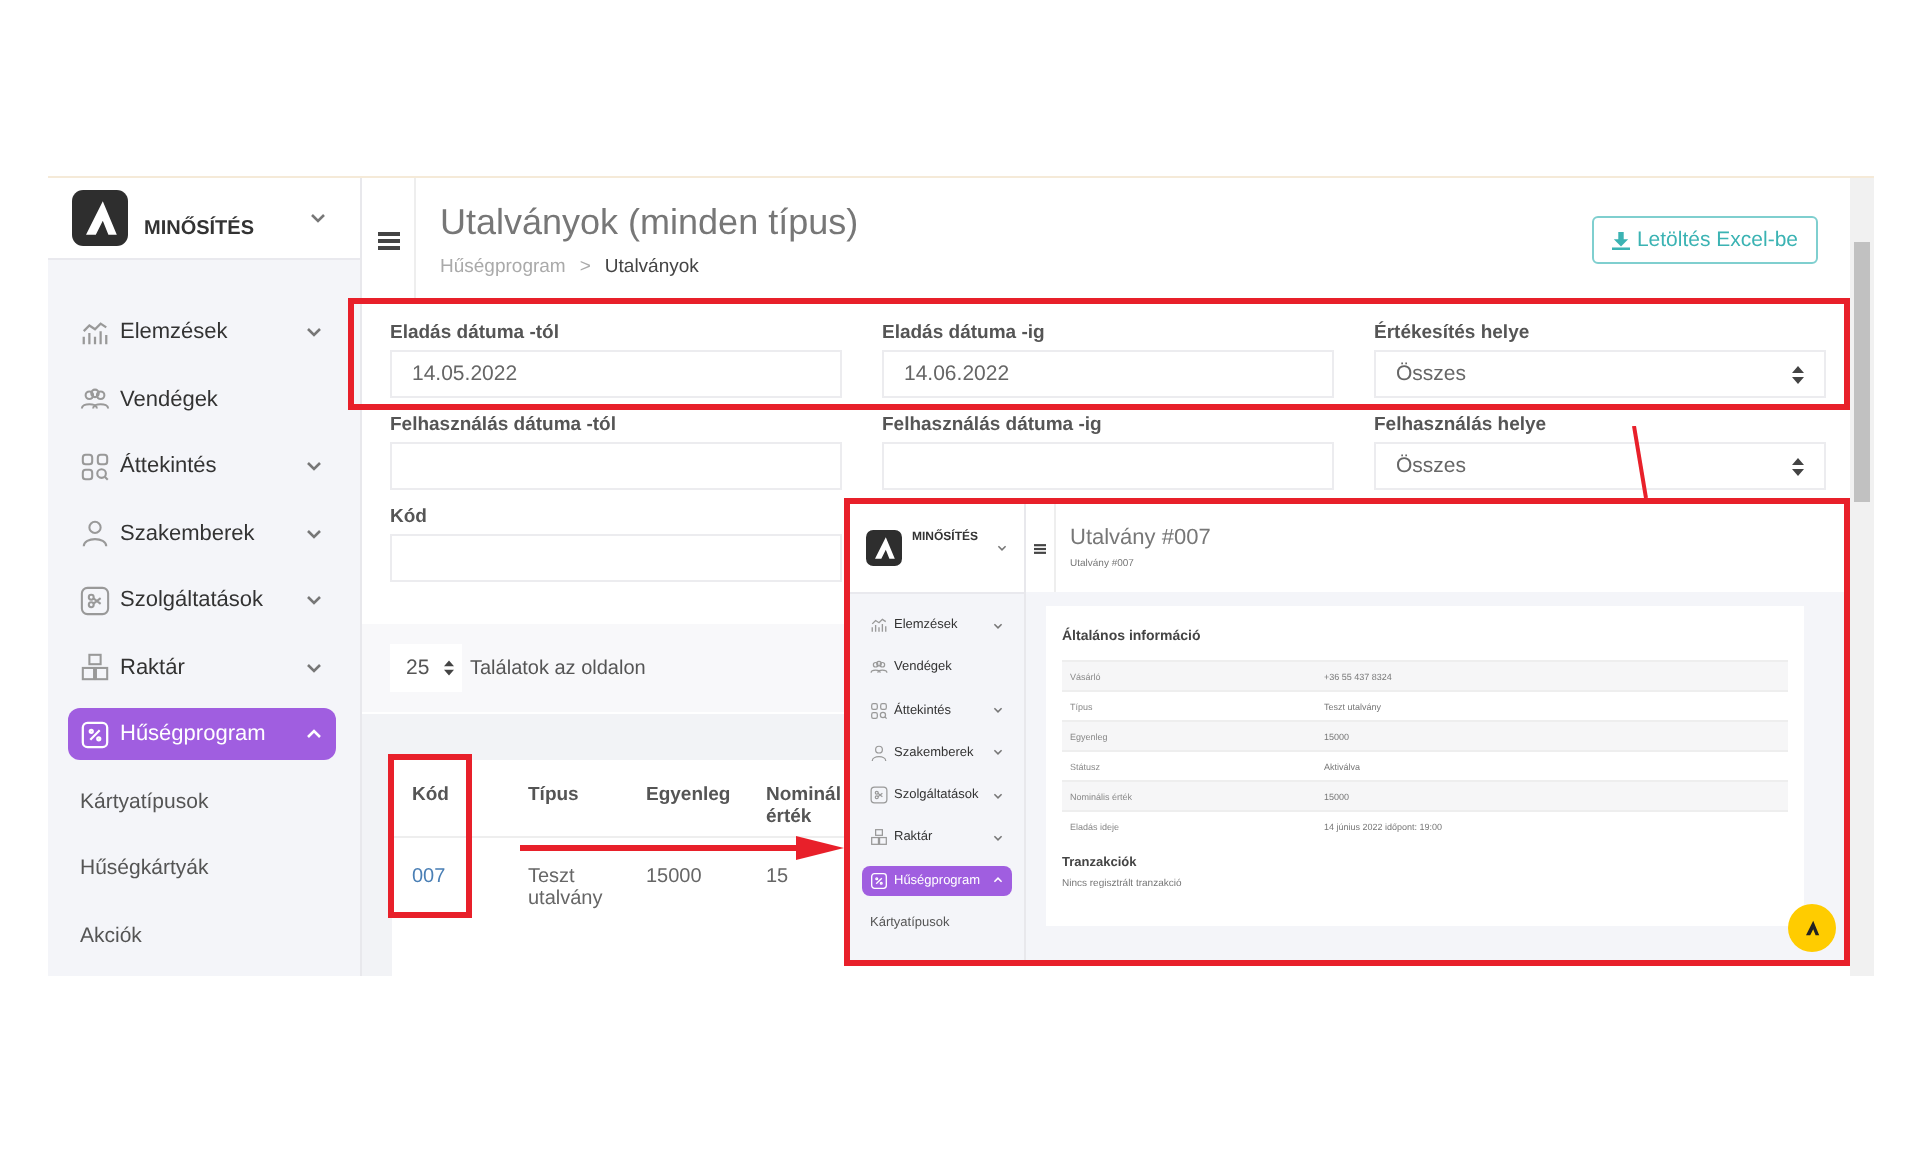 The image size is (1920, 1152). Describe the element at coordinates (804, 806) in the screenshot. I see `column-header: Nominál érték` at that location.